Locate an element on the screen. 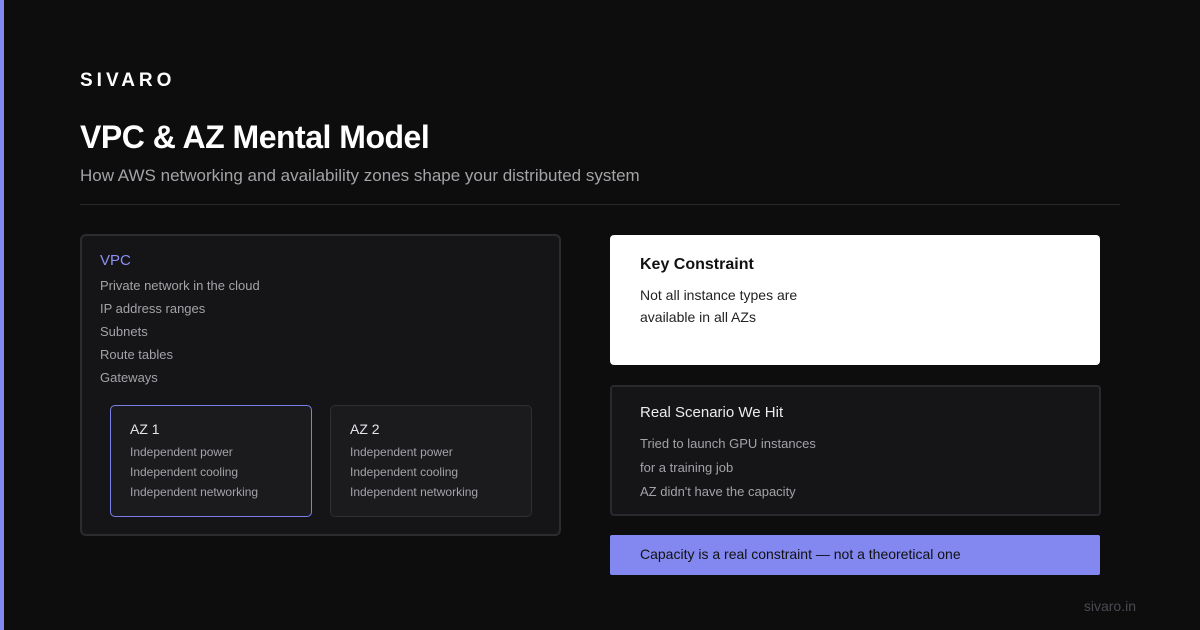 The width and height of the screenshot is (1200, 630). footer-url: sivaro.in is located at coordinates (1109, 606).